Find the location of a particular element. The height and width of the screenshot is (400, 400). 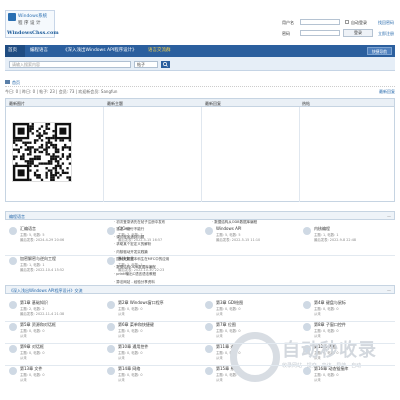

forum-item: 汇编语言 主题: 5, 帖数: 5 最后发表: 2024-4-29 20:06 is located at coordinates (56, 240).